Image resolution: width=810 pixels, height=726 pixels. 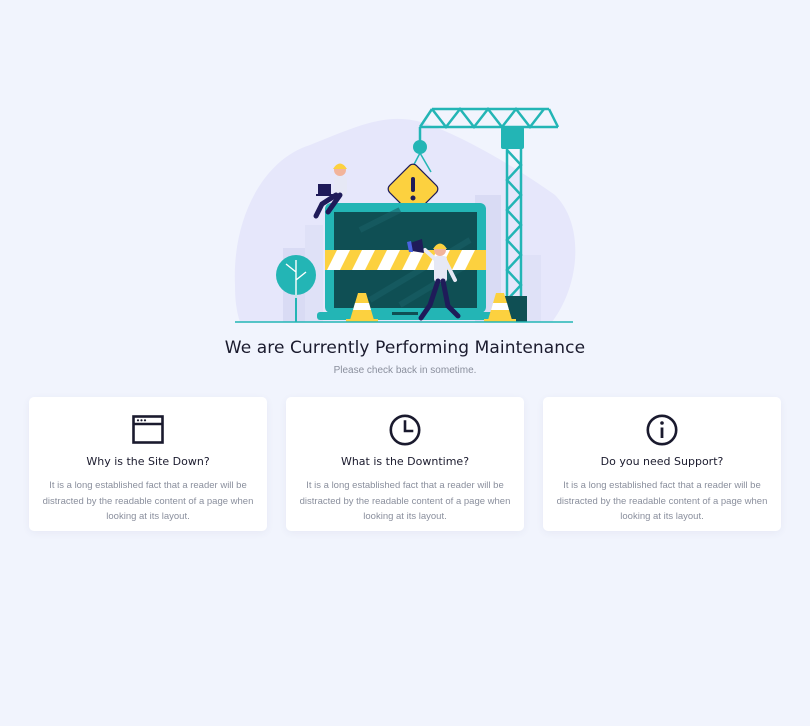 What do you see at coordinates (405, 370) in the screenshot?
I see `page-subtitle: Please check back in sometime.` at bounding box center [405, 370].